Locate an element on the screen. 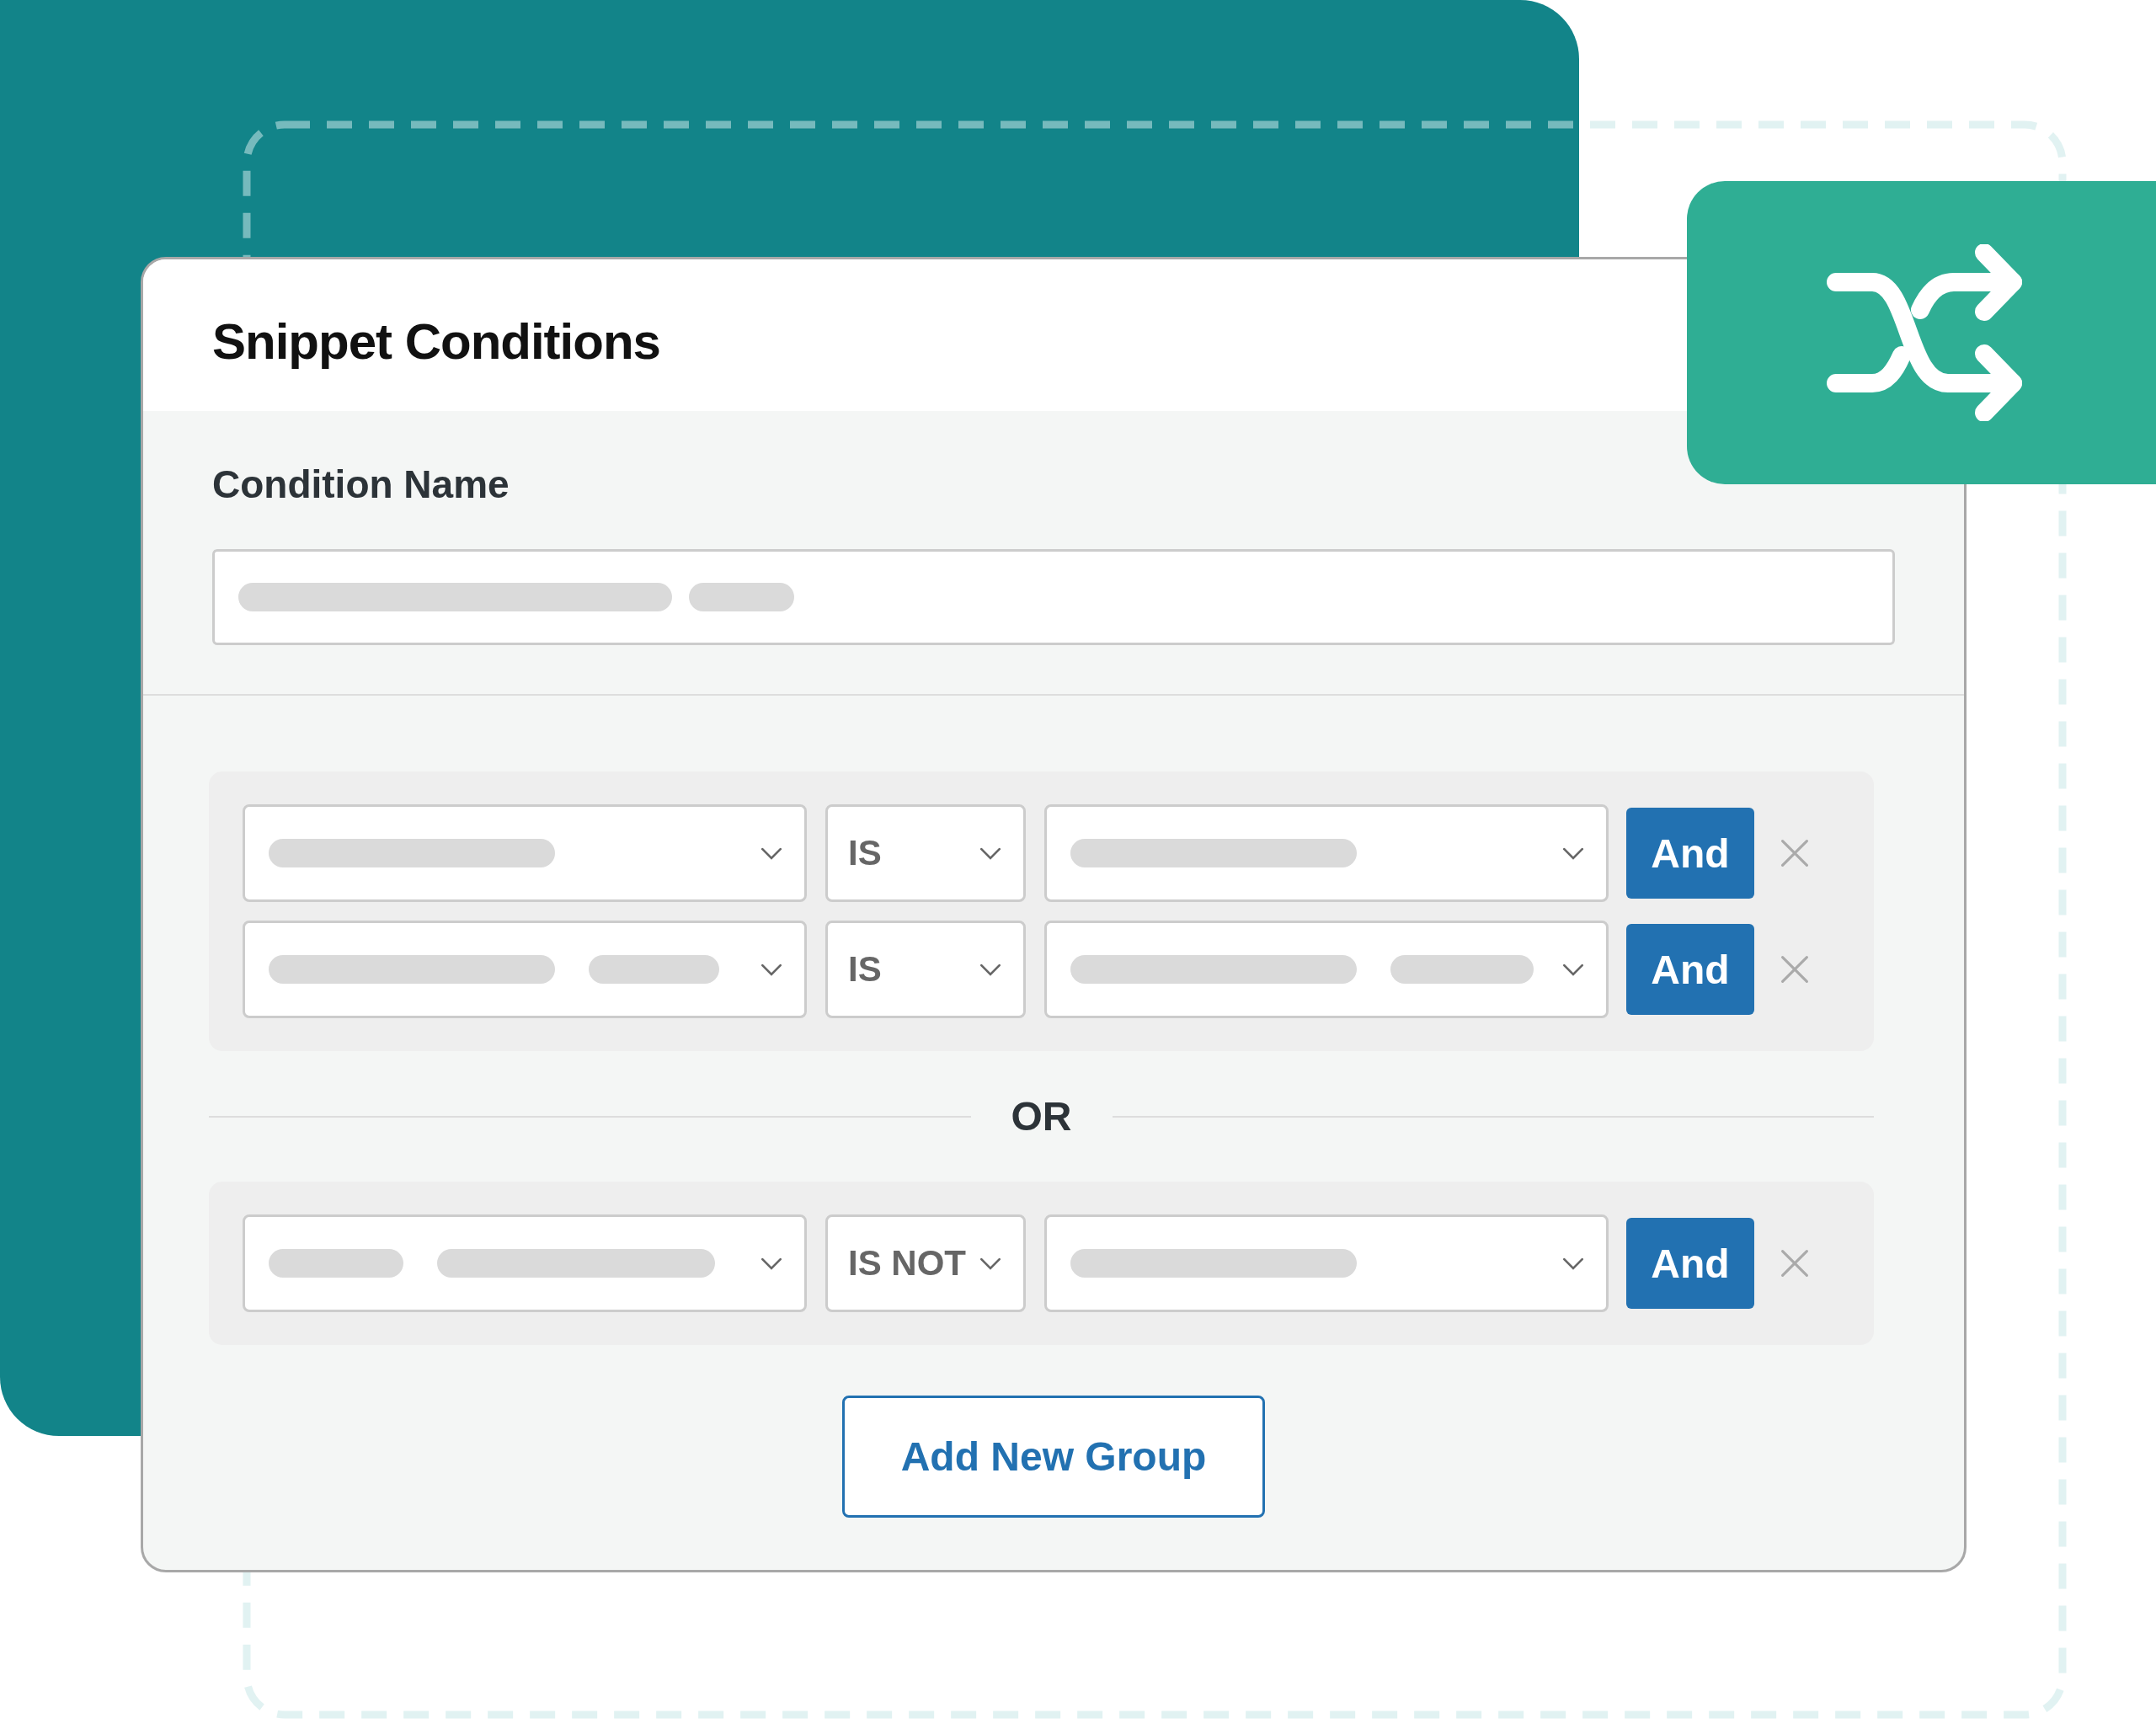  field-label: Condition Name is located at coordinates (361, 484).